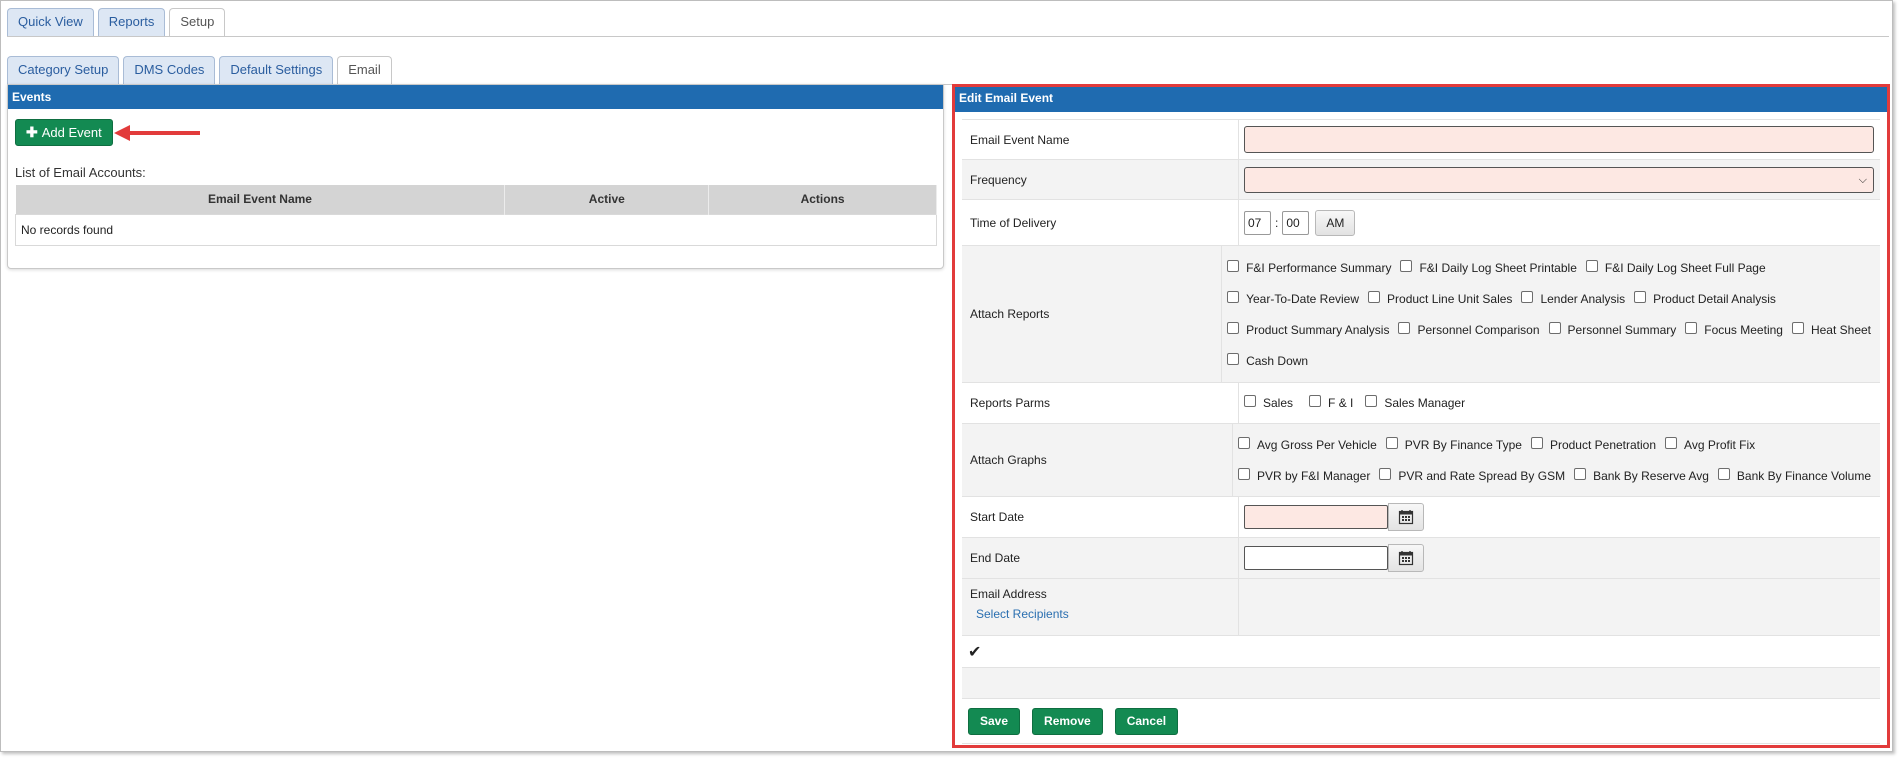 The height and width of the screenshot is (758, 1904). Describe the element at coordinates (71, 132) in the screenshot. I see `add-event-label: Add Event` at that location.